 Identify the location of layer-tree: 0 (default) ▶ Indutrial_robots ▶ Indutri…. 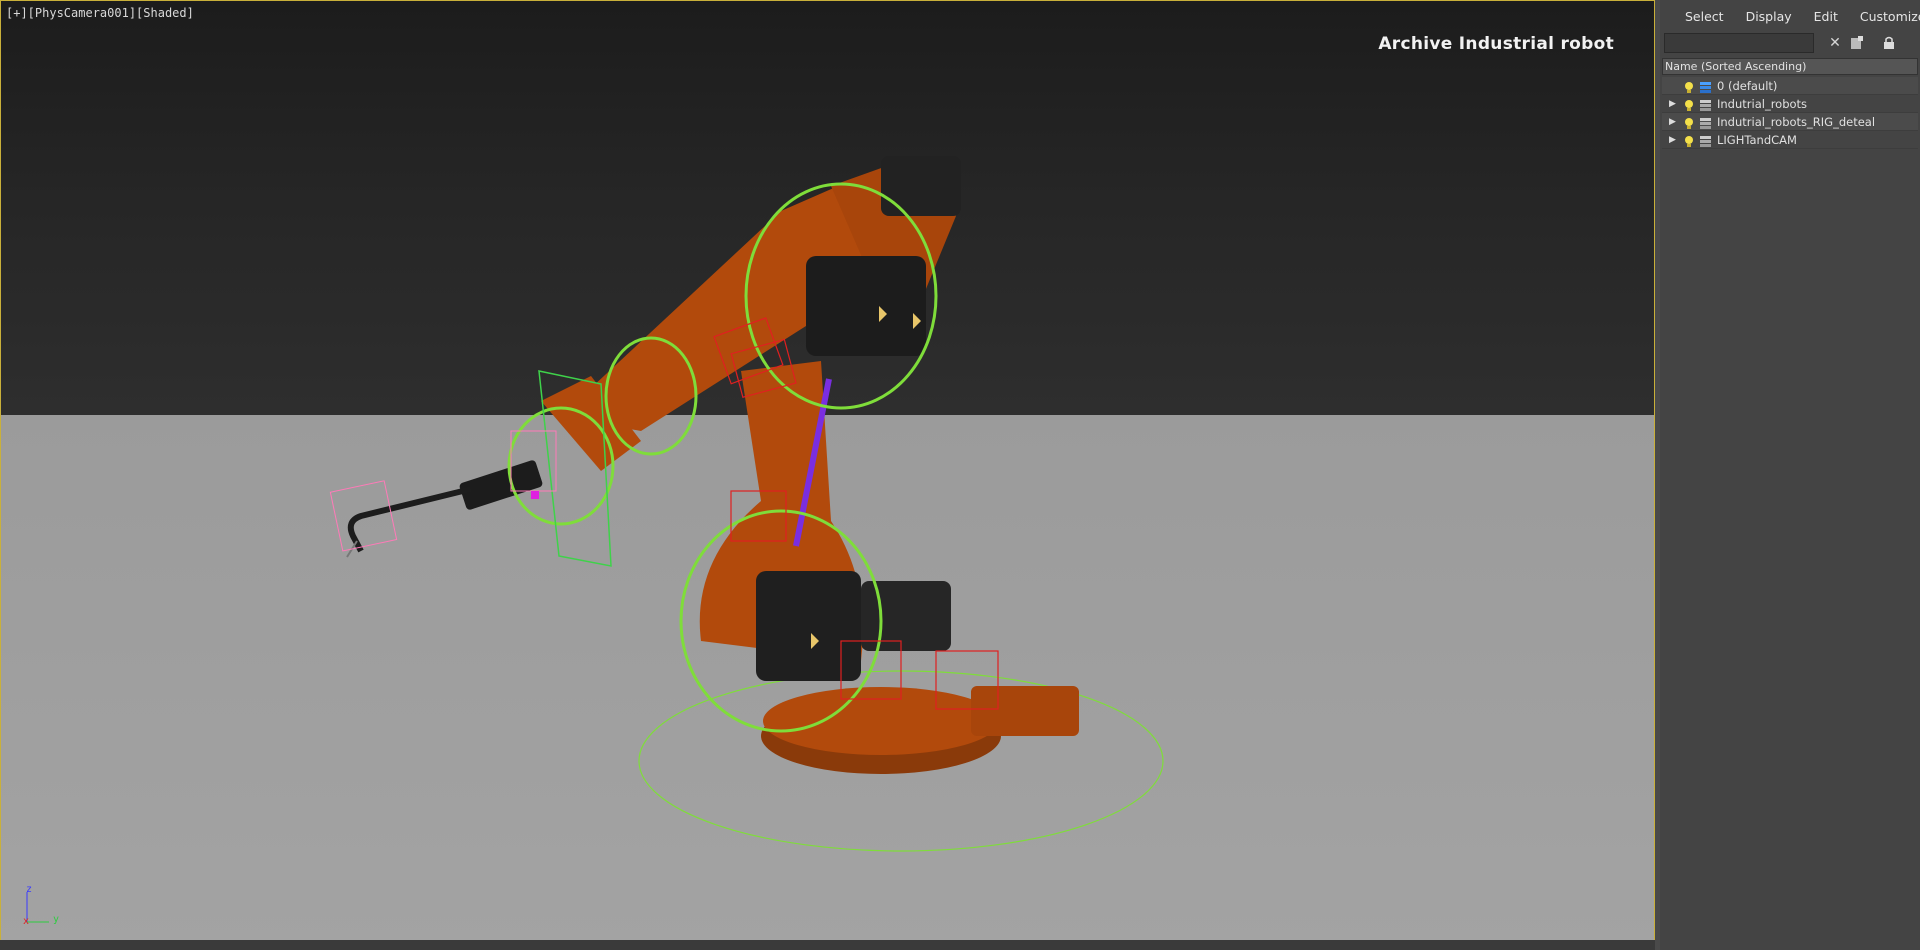
(1790, 113).